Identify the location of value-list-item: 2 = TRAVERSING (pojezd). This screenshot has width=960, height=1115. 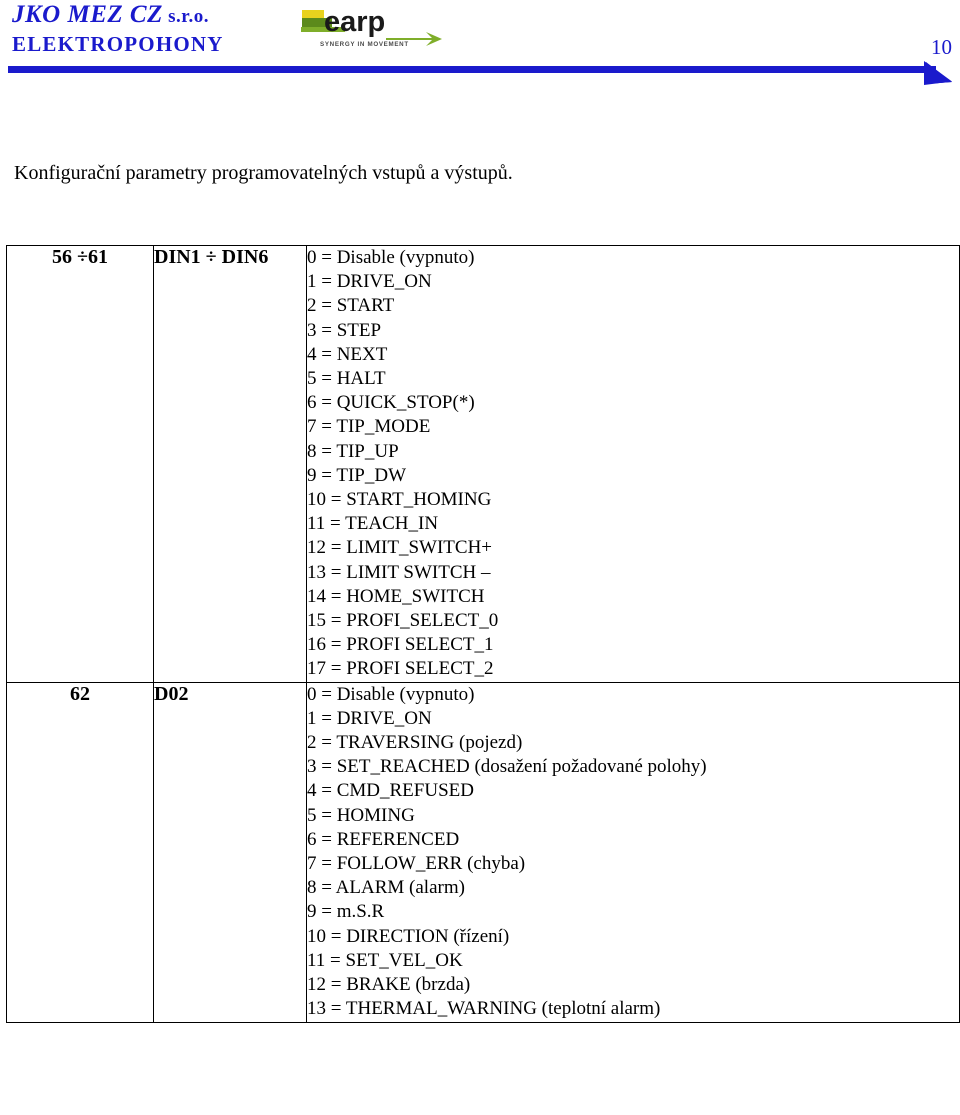
(415, 743).